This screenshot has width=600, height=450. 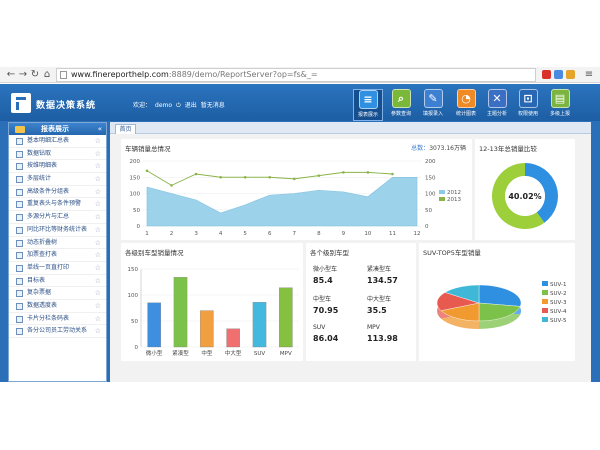 I want to click on sidebar-item: 同比环比等财务统计表 ☆, so click(x=57, y=230).